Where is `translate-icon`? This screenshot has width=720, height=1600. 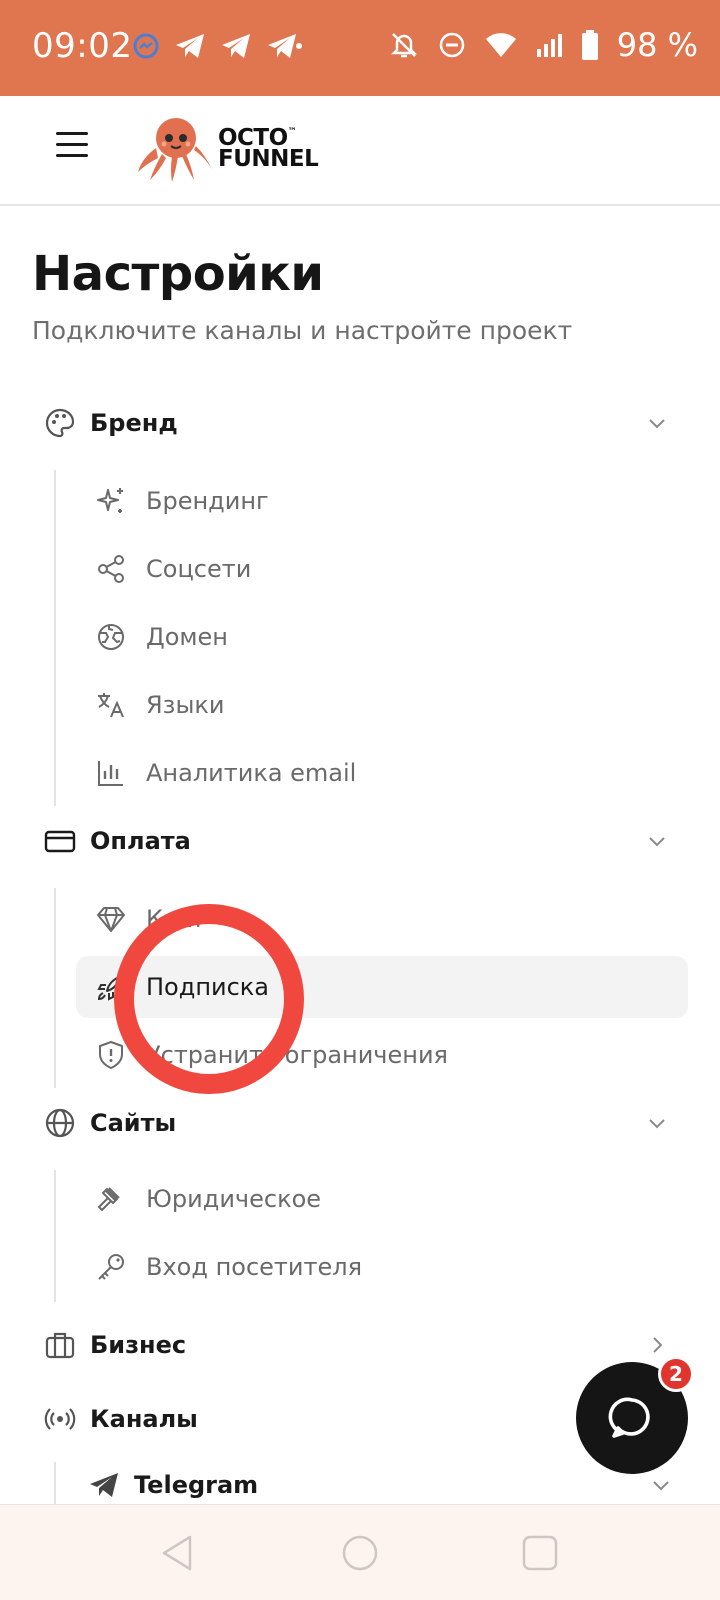 translate-icon is located at coordinates (111, 705).